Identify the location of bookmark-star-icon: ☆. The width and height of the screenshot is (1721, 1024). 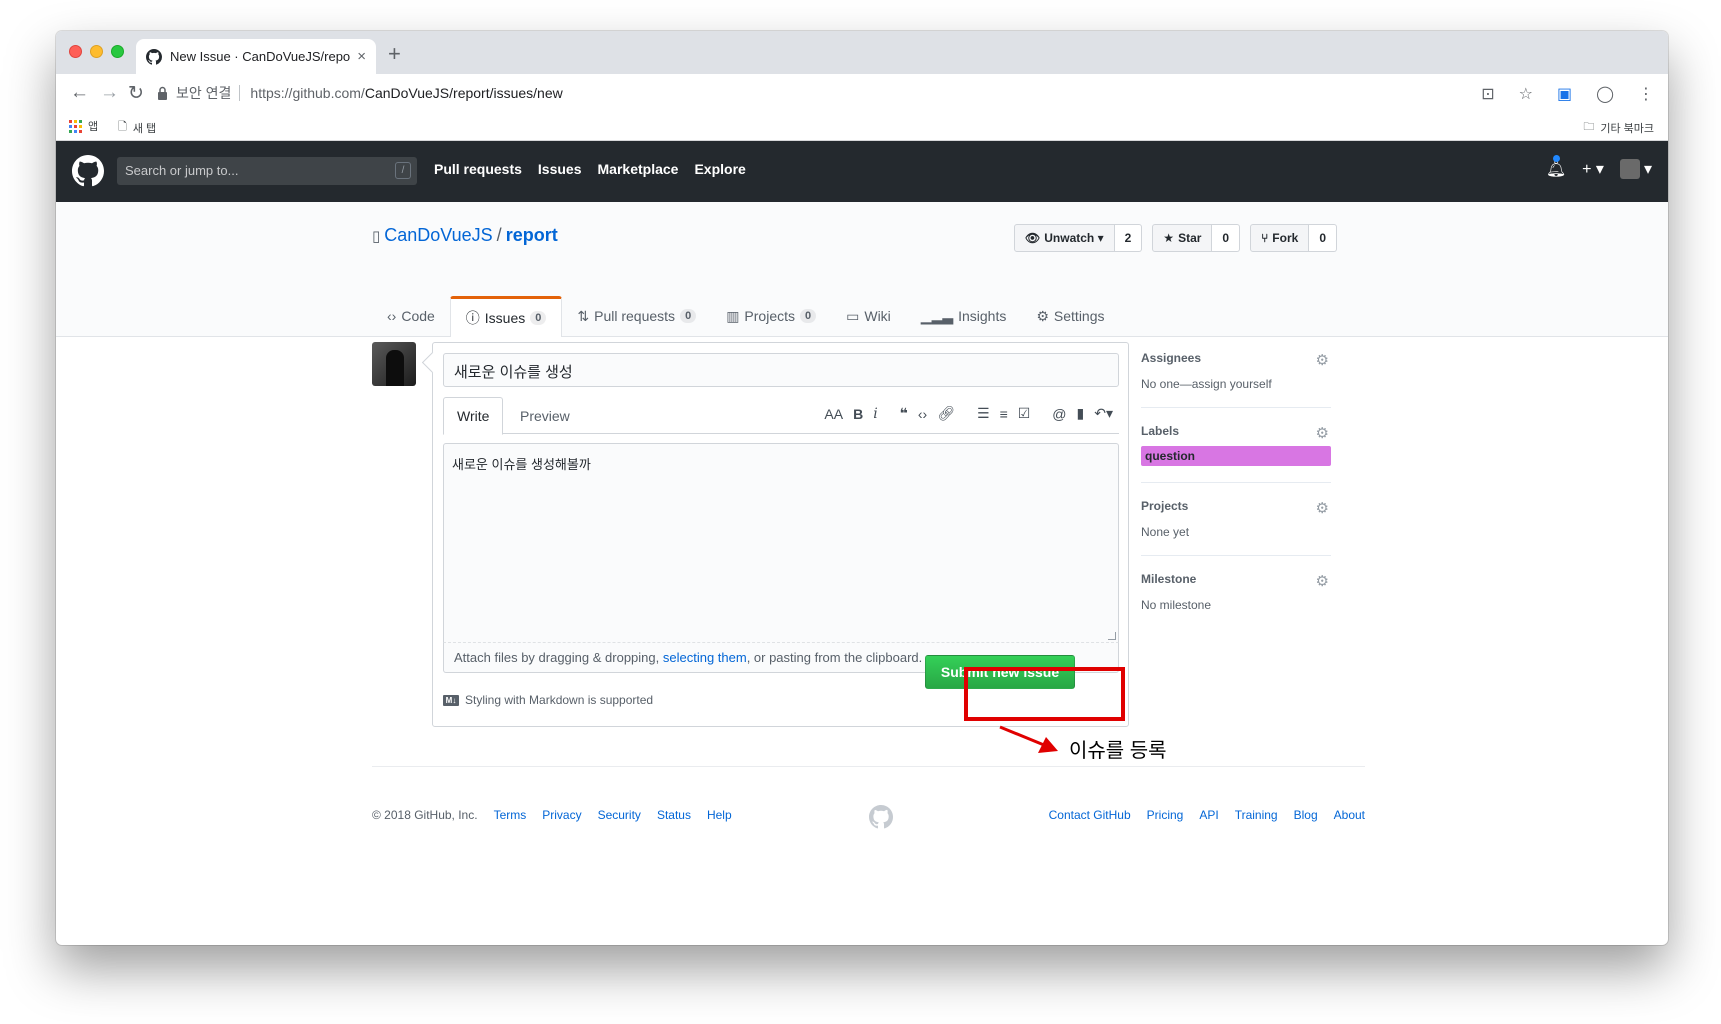
(1526, 94).